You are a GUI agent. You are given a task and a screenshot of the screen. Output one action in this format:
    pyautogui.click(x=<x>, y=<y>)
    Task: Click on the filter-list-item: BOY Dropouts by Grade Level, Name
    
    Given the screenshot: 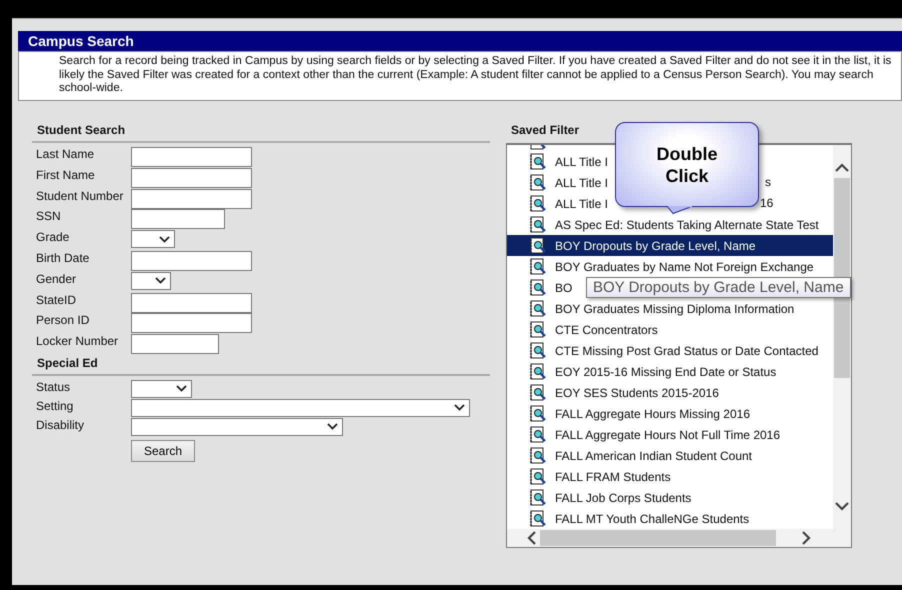 What is the action you would take?
    pyautogui.click(x=670, y=245)
    